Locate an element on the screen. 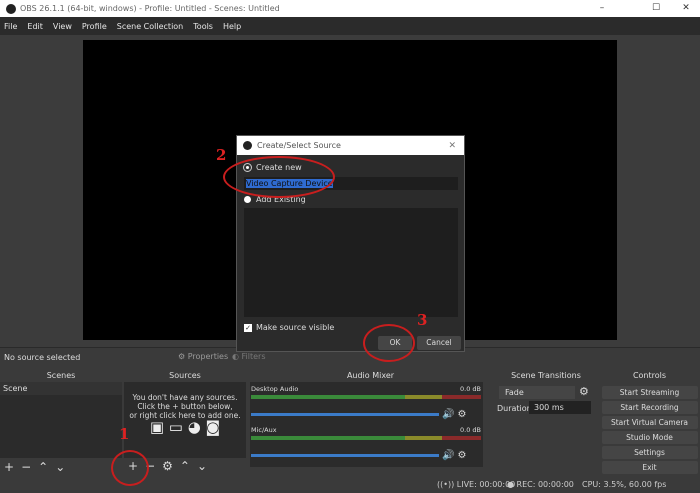 This screenshot has width=700, height=493. no-source-label: No source selected is located at coordinates (42, 357).